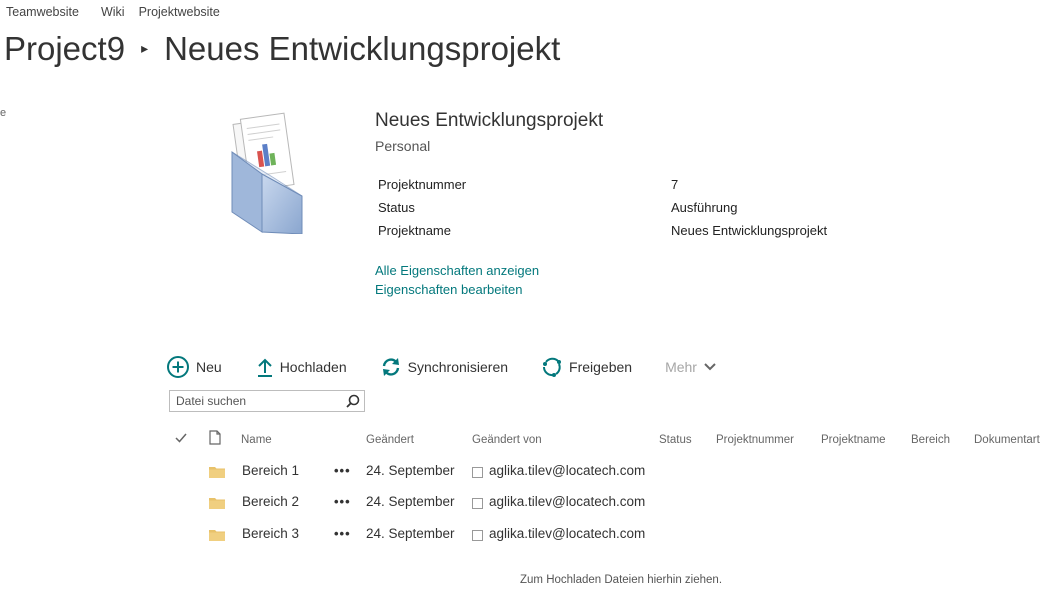  What do you see at coordinates (396, 207) in the screenshot?
I see `prop-label-status: Status` at bounding box center [396, 207].